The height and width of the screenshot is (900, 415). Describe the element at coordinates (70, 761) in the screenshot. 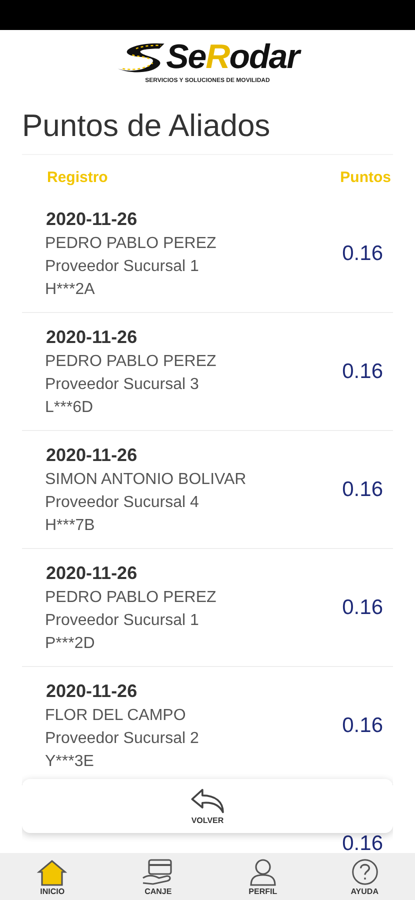

I see `record-code: Y***3E` at that location.